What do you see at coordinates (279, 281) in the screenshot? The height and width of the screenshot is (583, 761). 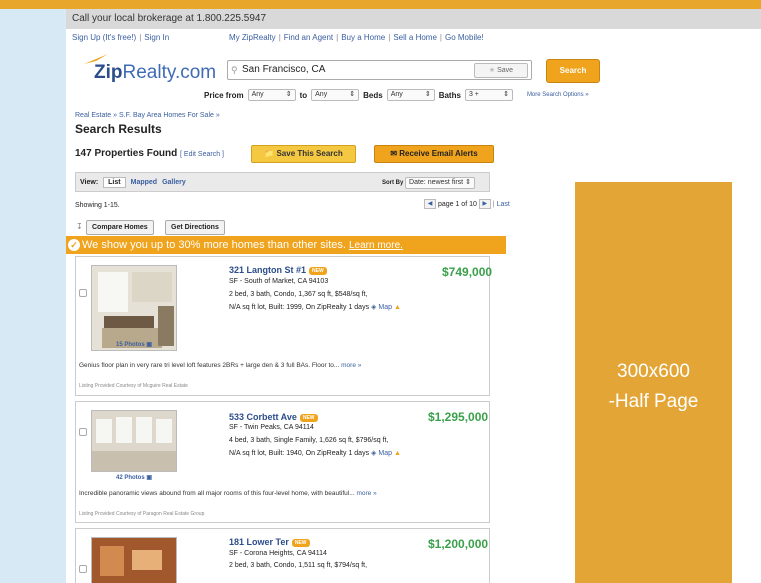 I see `listing-neighborhood: SF - South of Market, CA 94103` at bounding box center [279, 281].